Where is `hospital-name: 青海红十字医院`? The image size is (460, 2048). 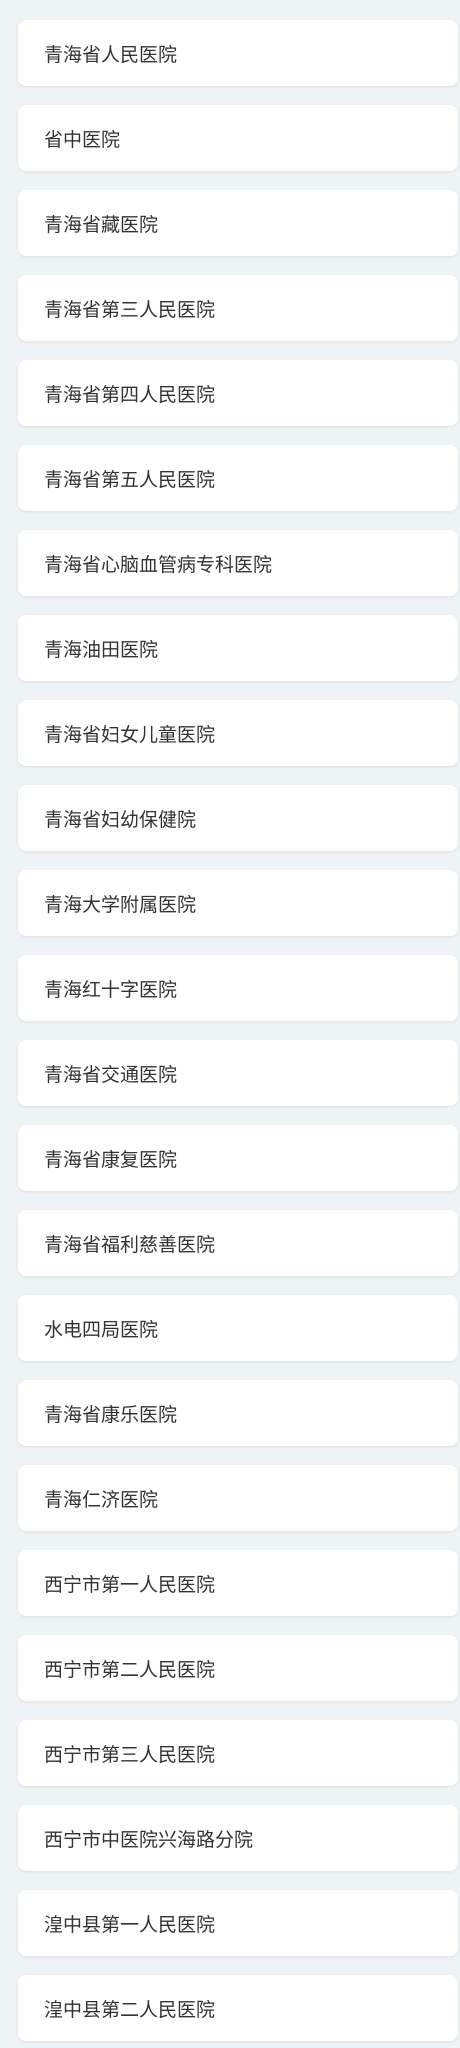 hospital-name: 青海红十字医院 is located at coordinates (111, 989).